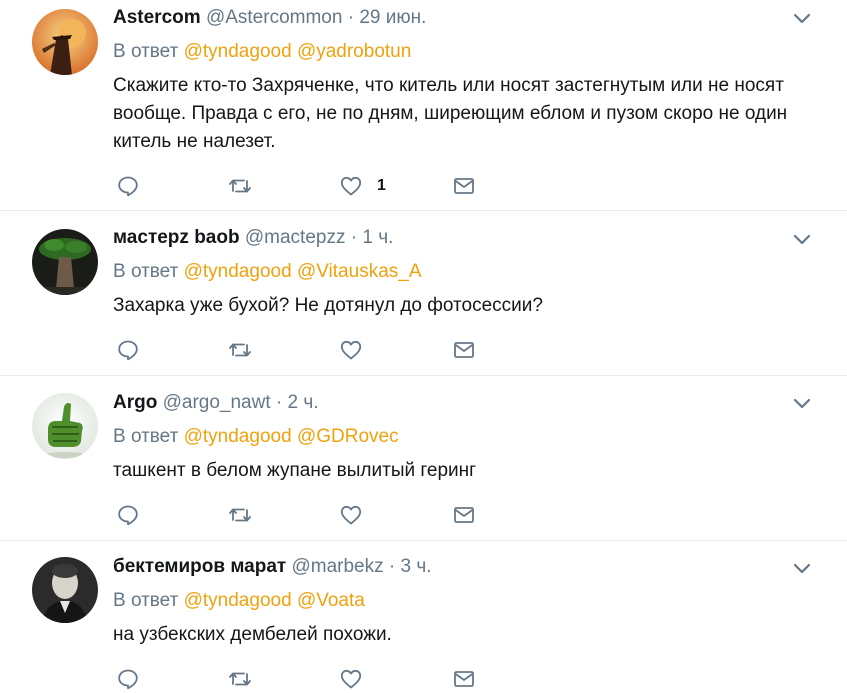 The image size is (847, 693). I want to click on reply-context: В ответ @tyndagood @Vitauskas_A, so click(267, 272).